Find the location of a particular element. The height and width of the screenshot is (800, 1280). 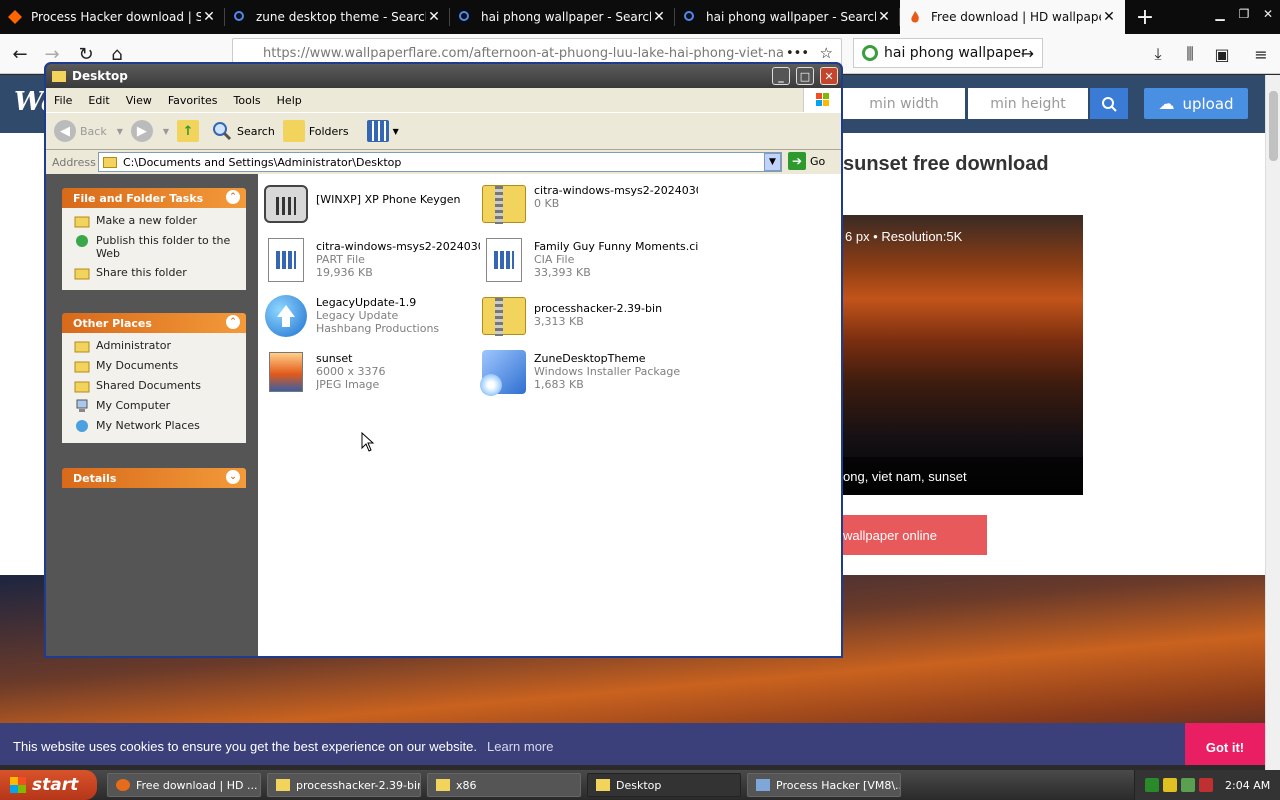

page-scrollbar is located at coordinates (1272, 422).